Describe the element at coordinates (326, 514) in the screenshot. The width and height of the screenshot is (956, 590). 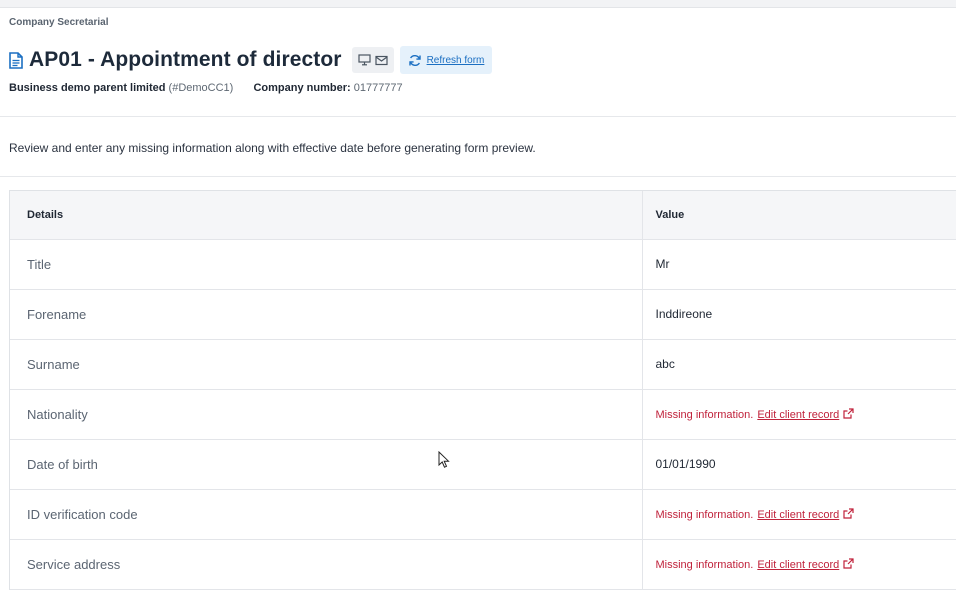
I see `detail-label: ID verification code` at that location.